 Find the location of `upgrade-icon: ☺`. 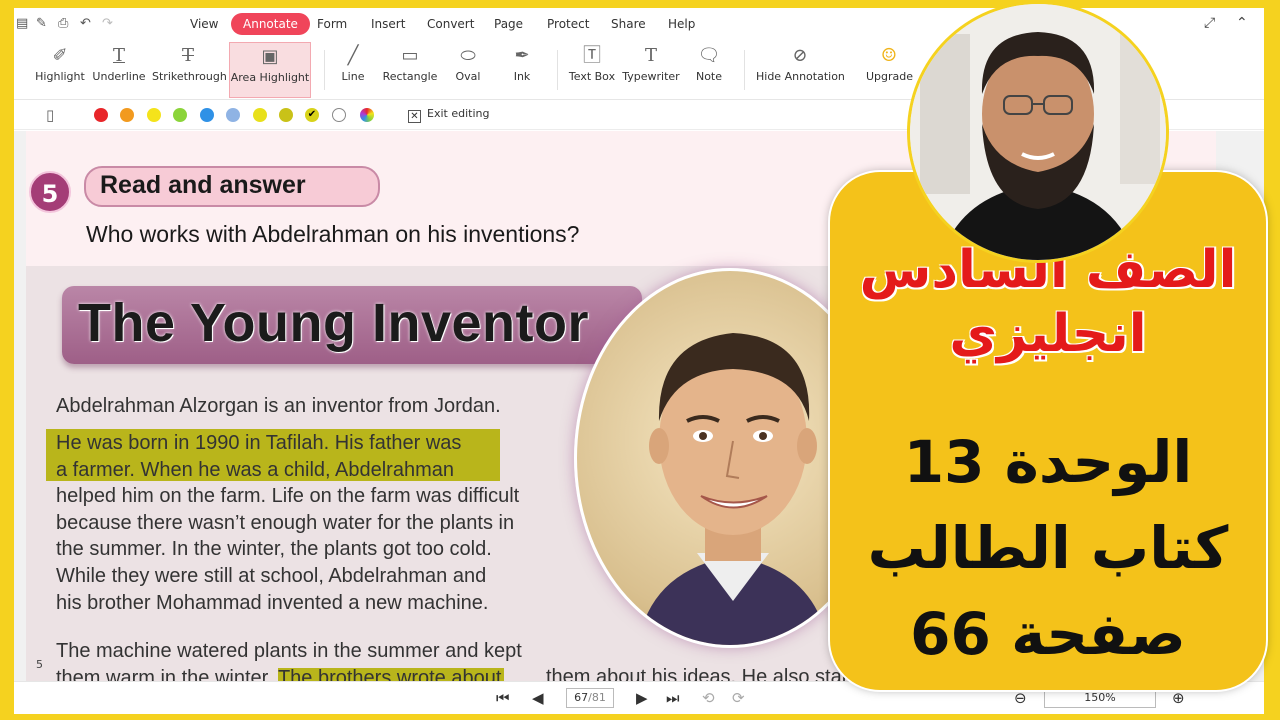

upgrade-icon: ☺ is located at coordinates (889, 55).